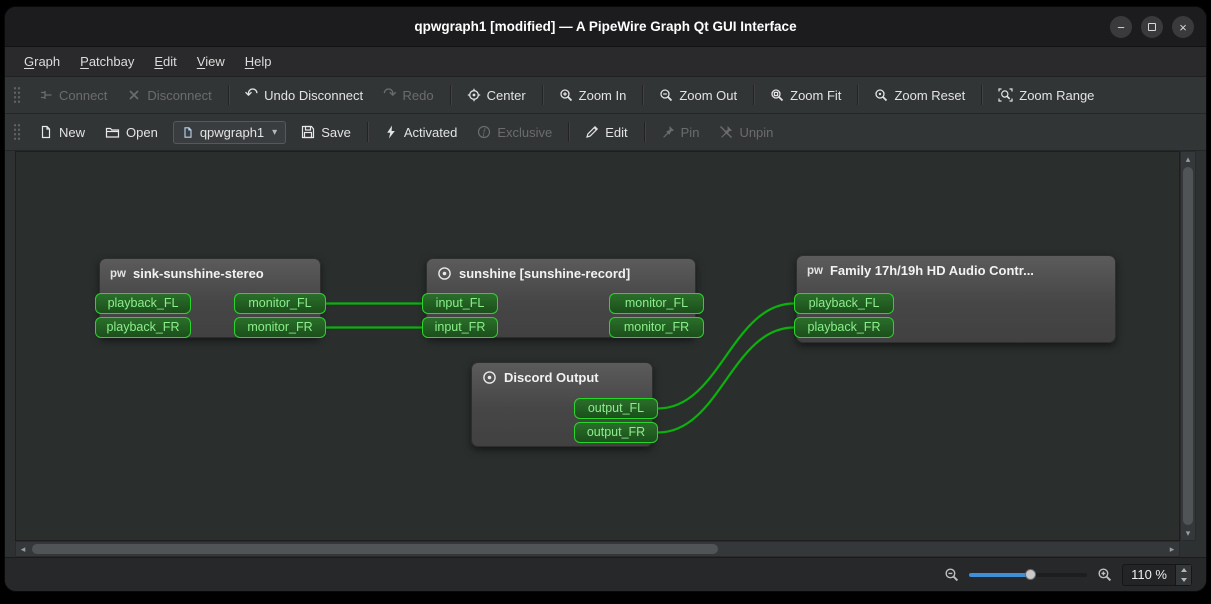 The height and width of the screenshot is (604, 1211). Describe the element at coordinates (1183, 579) in the screenshot. I see `spin-down-button` at that location.